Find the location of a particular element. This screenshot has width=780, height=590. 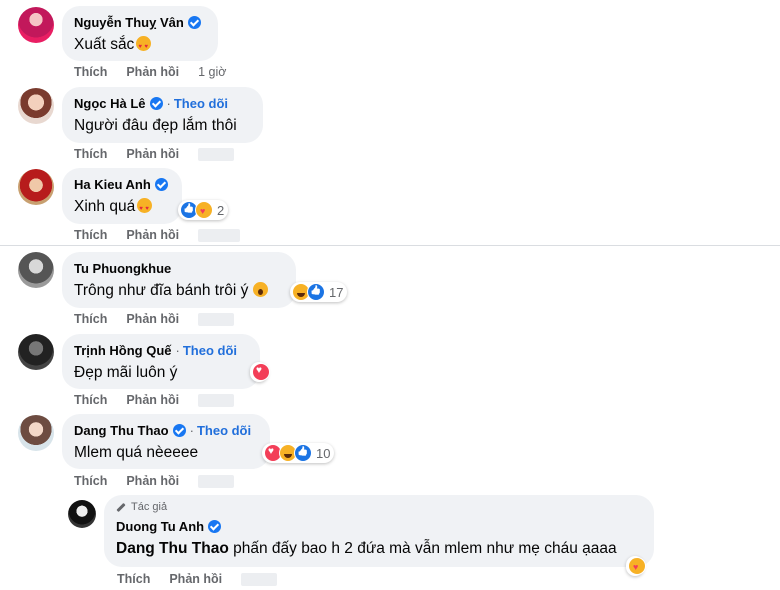

reaction-summary: 17 is located at coordinates (319, 292).